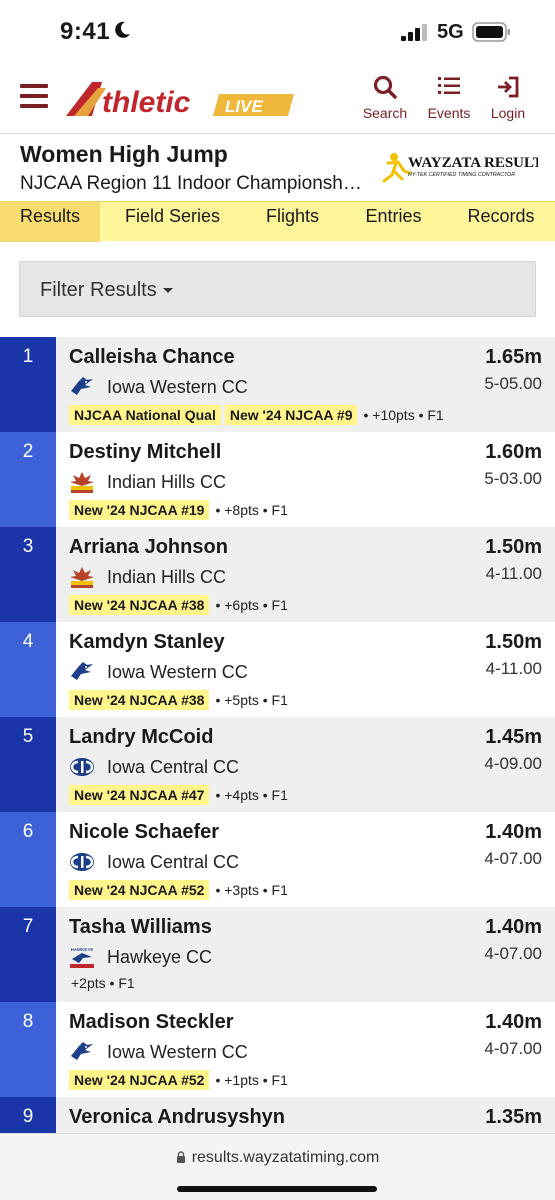 Image resolution: width=555 pixels, height=1200 pixels. Describe the element at coordinates (172, 222) in the screenshot. I see `tab-field-series: Field Series` at that location.